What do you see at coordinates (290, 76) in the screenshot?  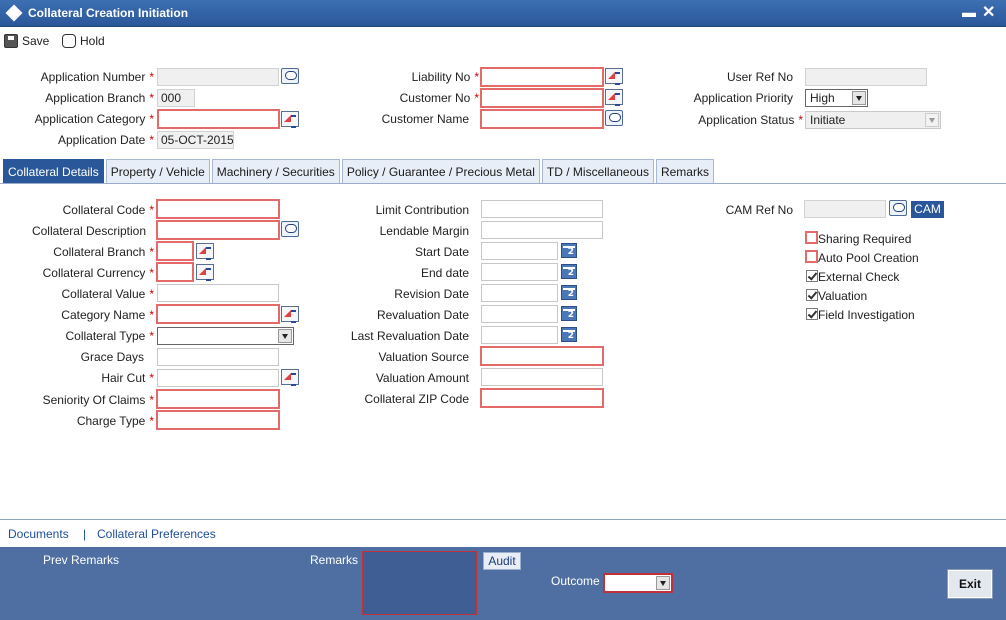 I see `application-number-chat-icon` at bounding box center [290, 76].